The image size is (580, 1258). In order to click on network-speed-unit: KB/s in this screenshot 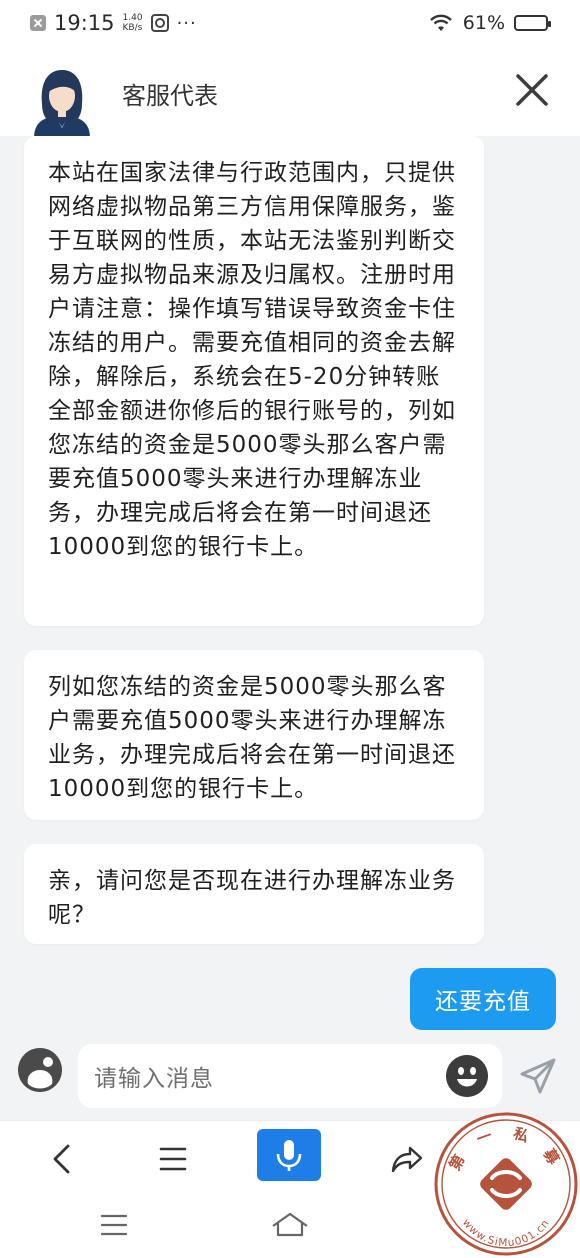, I will do `click(132, 28)`.